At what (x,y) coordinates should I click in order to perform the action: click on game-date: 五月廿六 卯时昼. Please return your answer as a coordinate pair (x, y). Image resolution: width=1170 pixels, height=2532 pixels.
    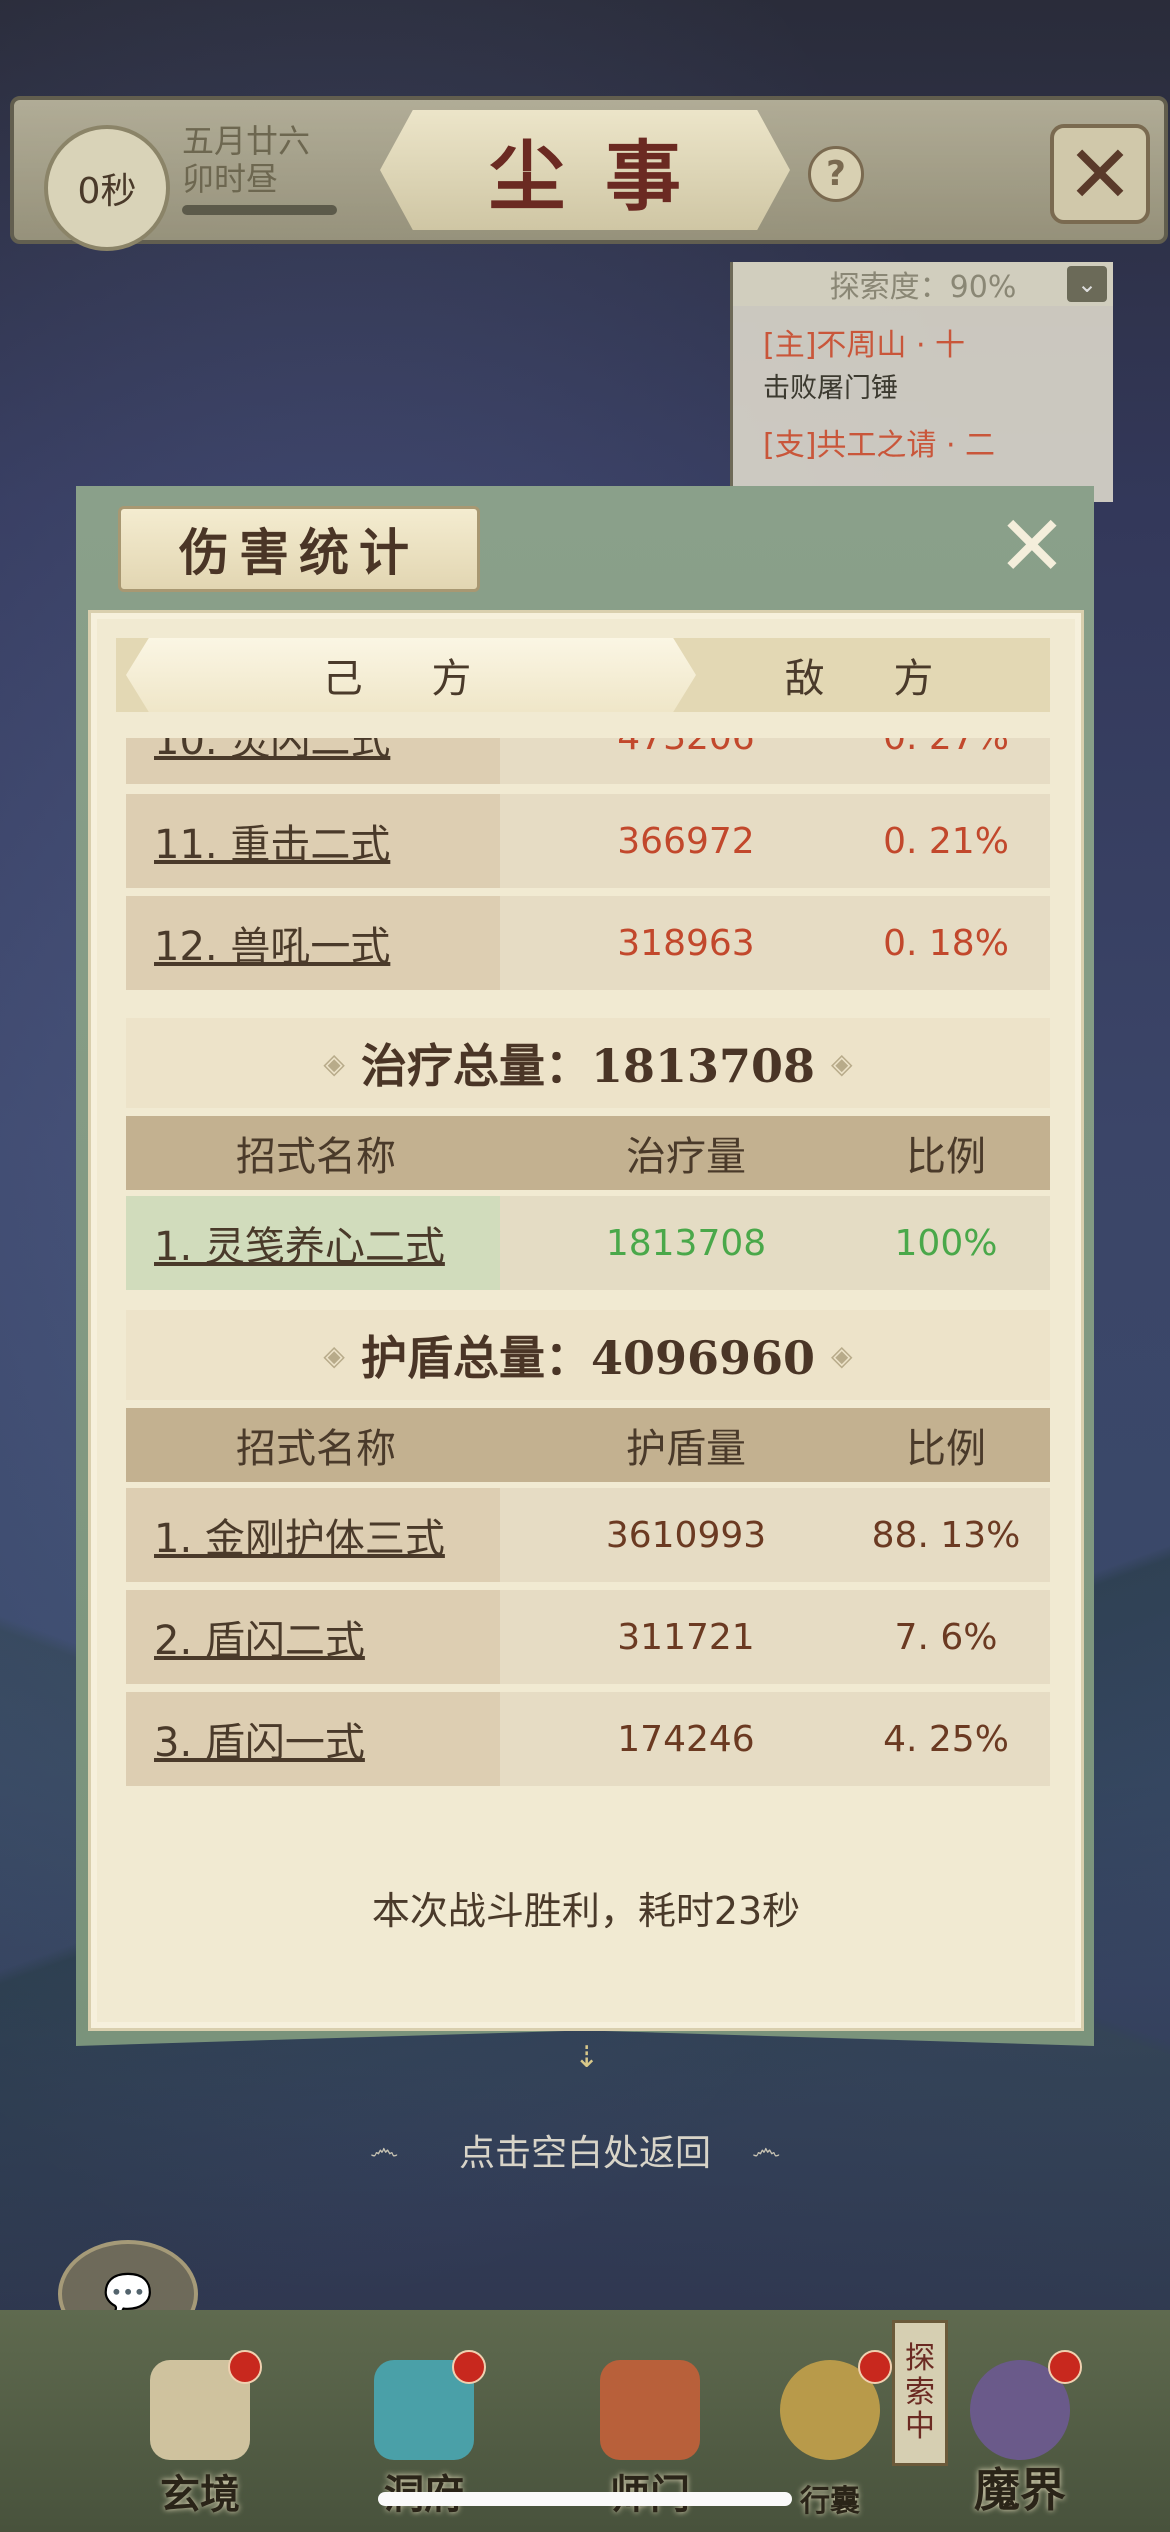
    Looking at the image, I should click on (262, 160).